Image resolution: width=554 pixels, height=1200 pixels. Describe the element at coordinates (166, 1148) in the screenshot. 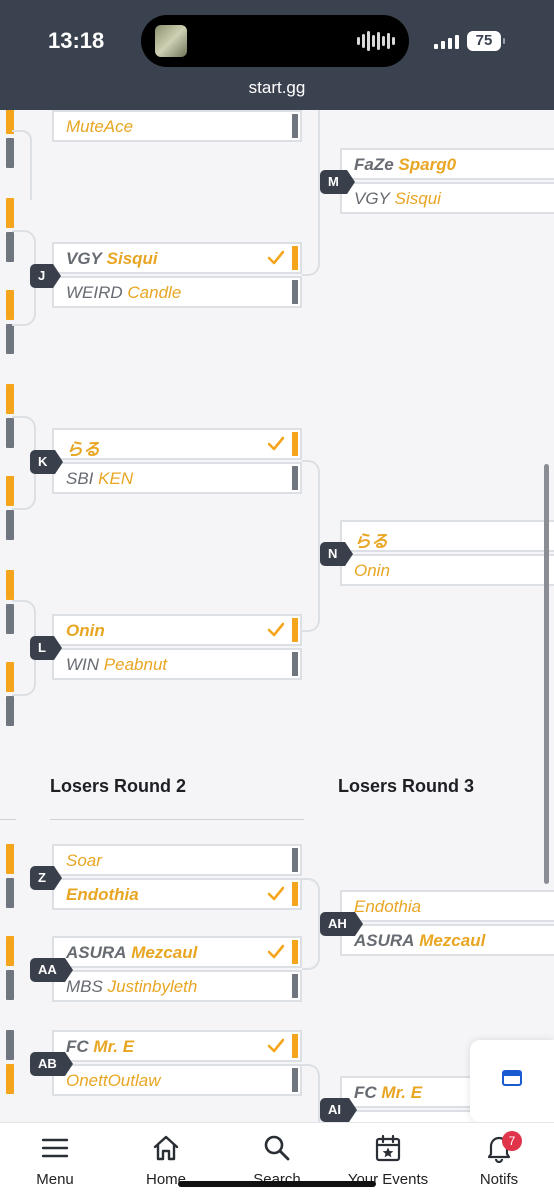

I see `home-icon` at that location.